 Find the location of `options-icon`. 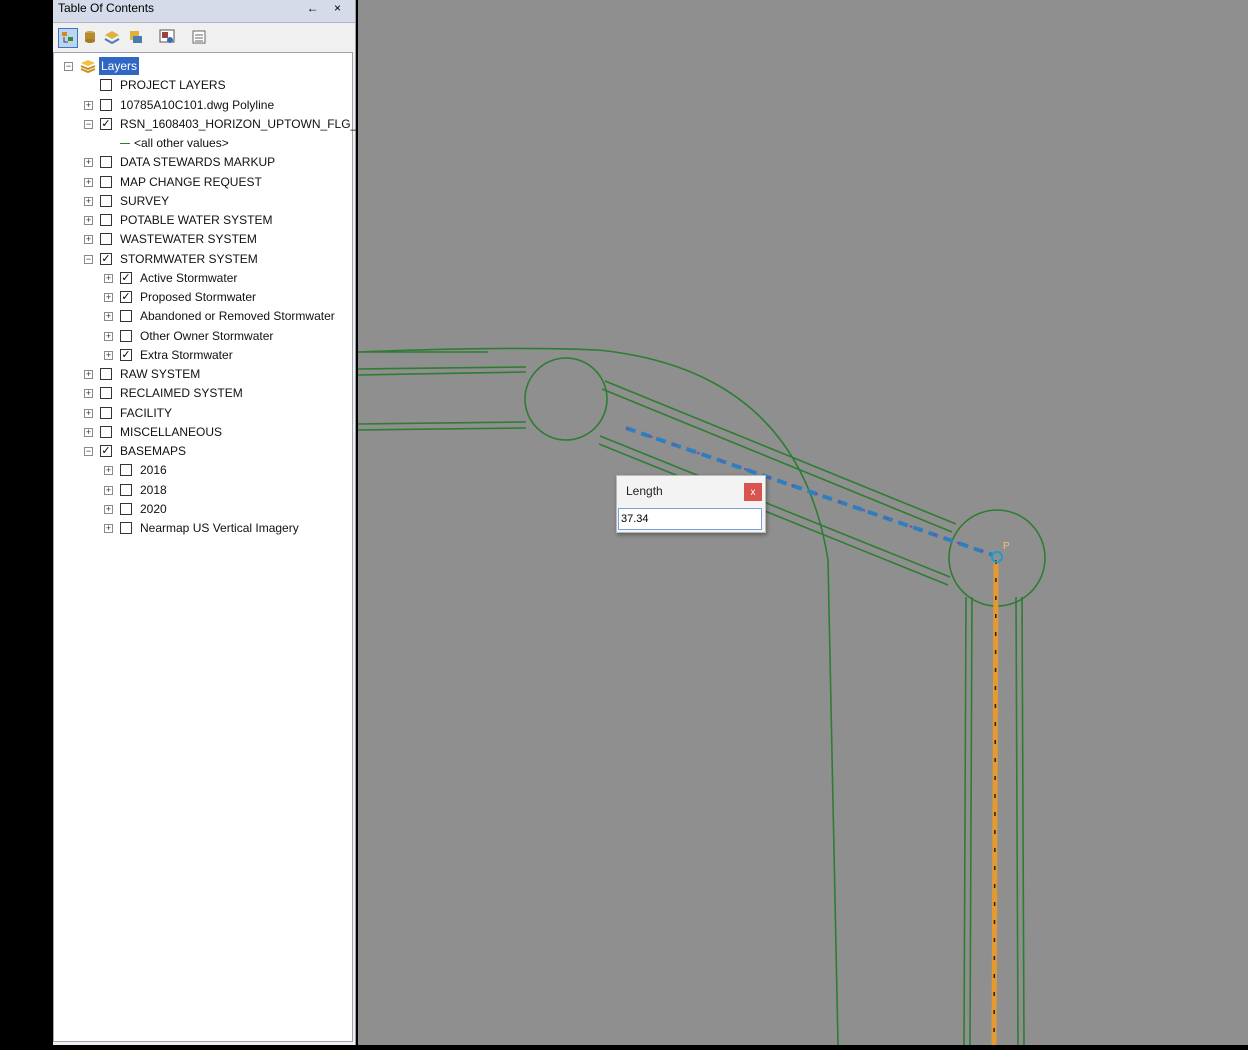

options-icon is located at coordinates (168, 38).